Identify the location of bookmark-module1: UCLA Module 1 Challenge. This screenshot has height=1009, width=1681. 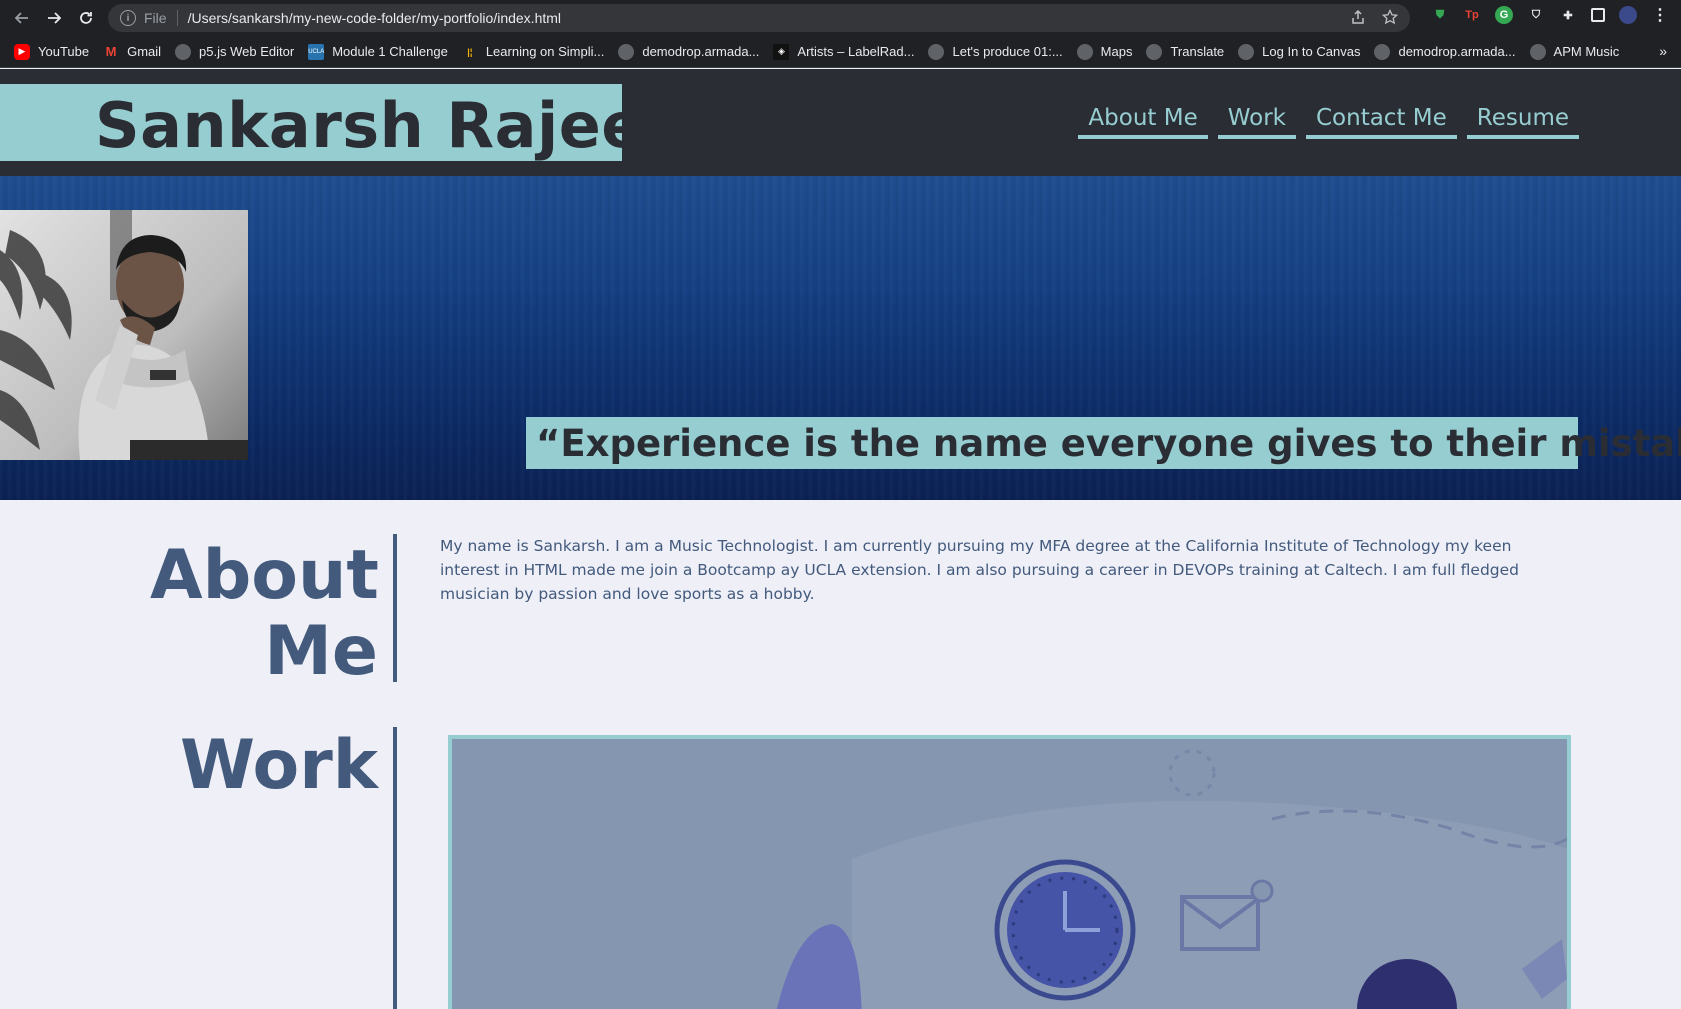
(378, 51).